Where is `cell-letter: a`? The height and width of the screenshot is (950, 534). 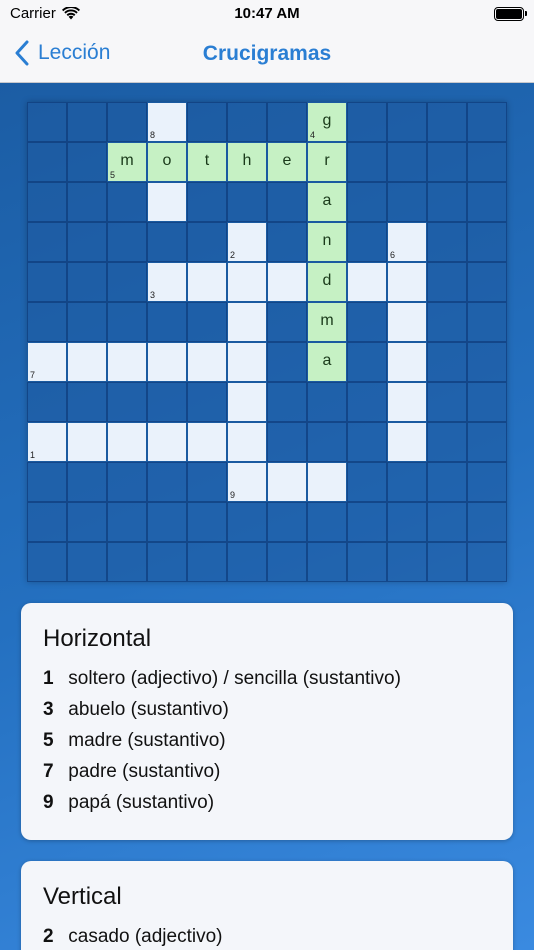
cell-letter: a is located at coordinates (327, 360).